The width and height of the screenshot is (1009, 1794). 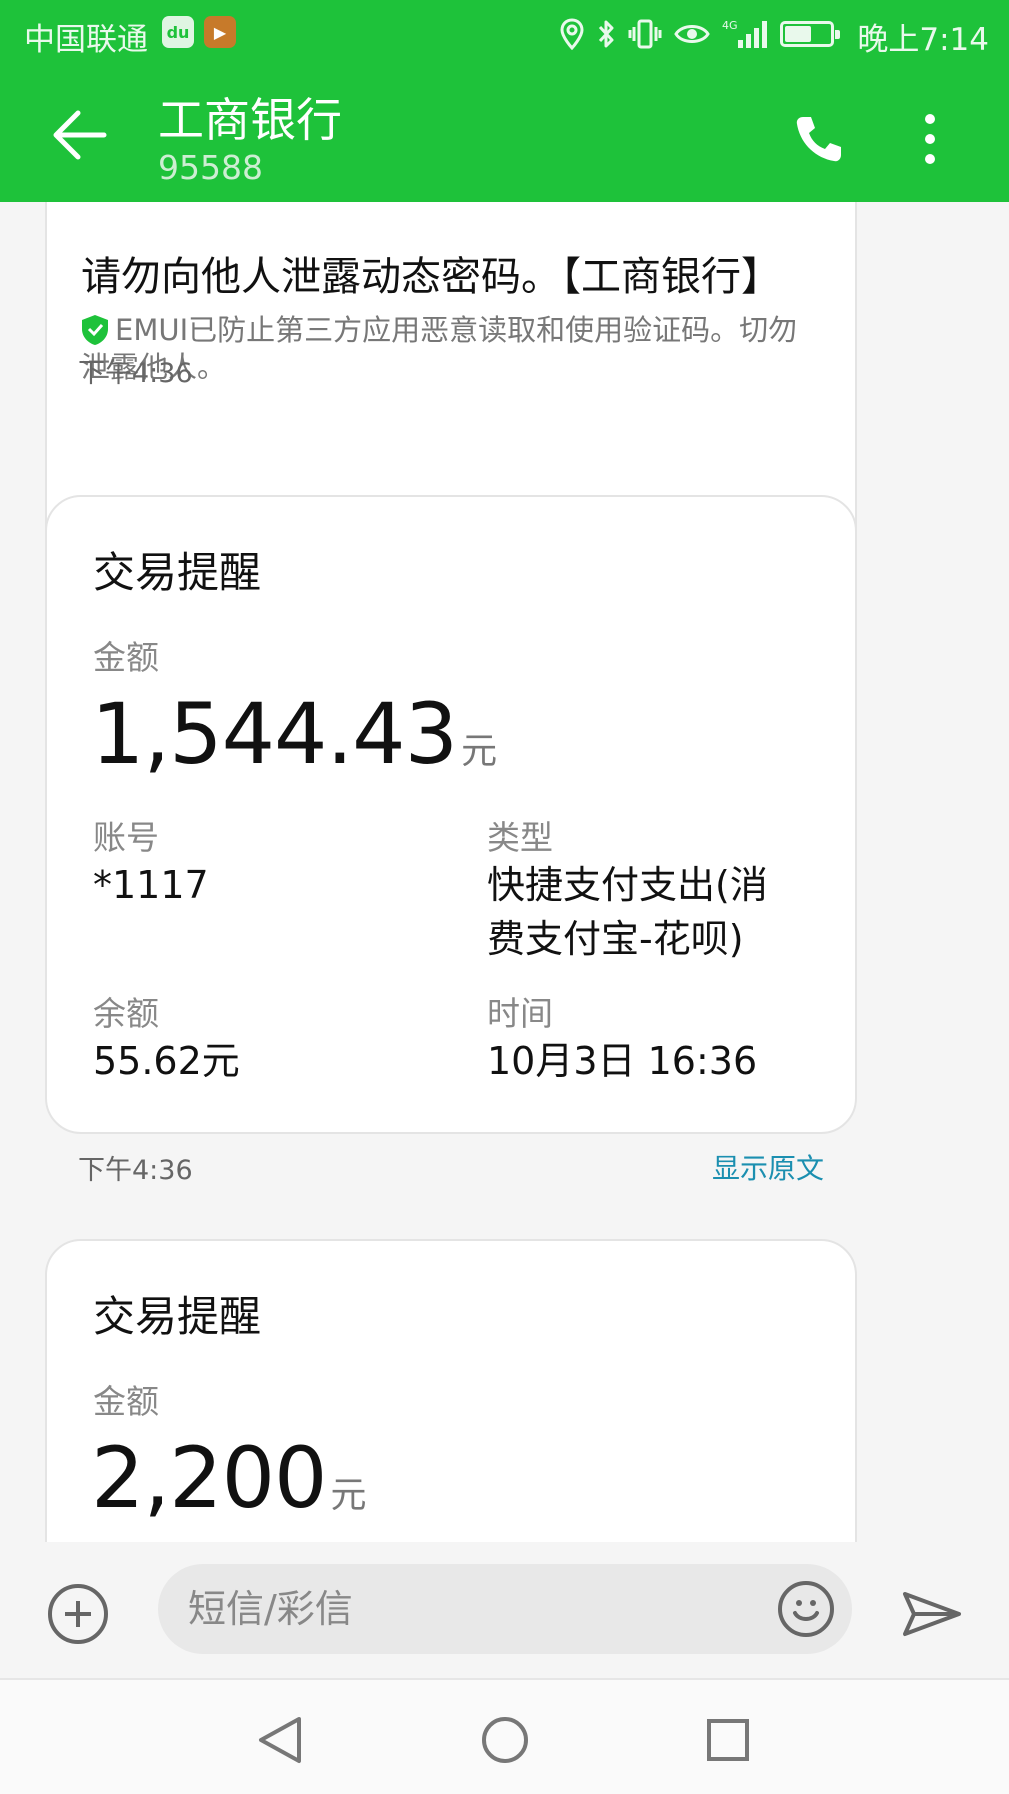 I want to click on send-button, so click(x=932, y=1614).